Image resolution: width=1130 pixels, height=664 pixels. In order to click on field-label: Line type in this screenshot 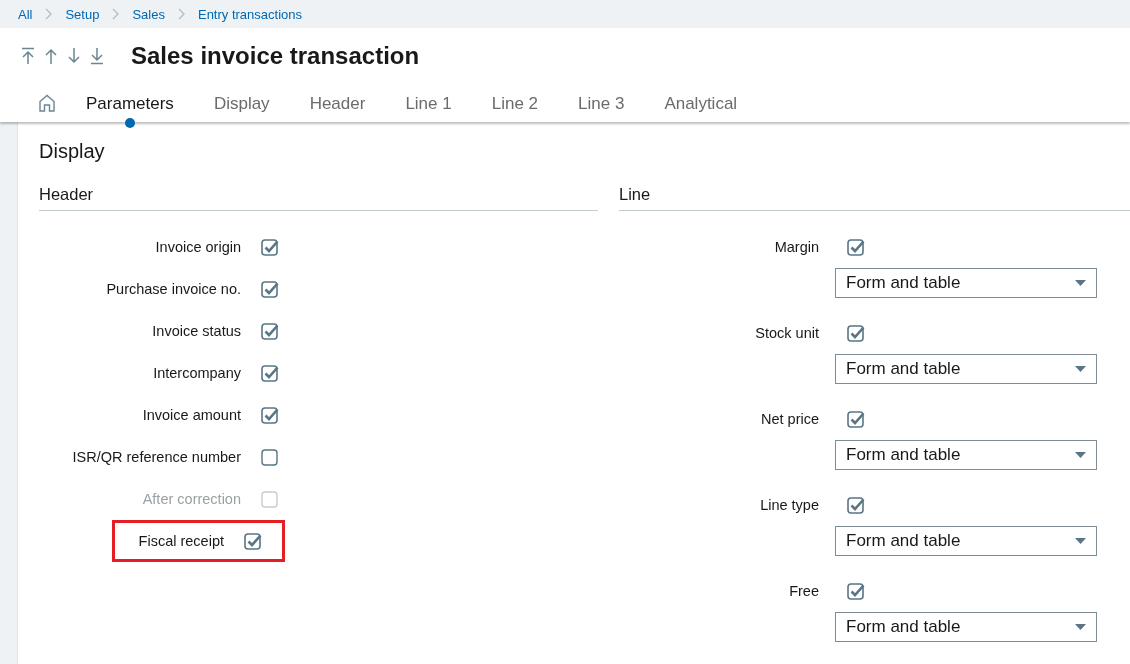, I will do `click(789, 505)`.